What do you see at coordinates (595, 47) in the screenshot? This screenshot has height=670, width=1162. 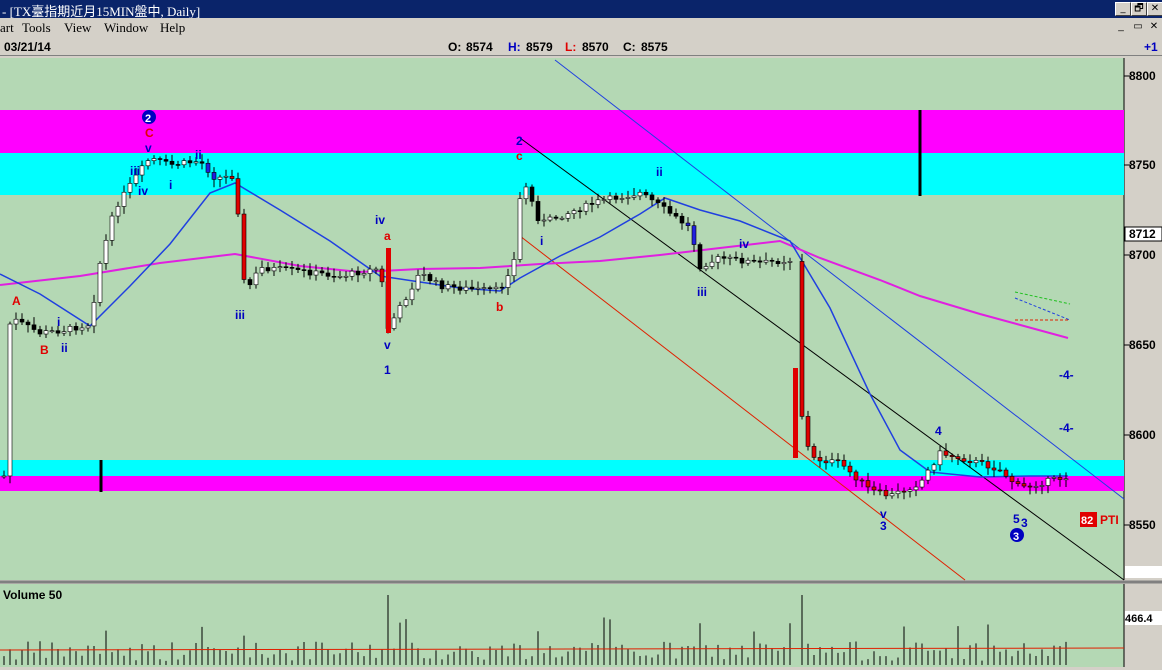 I see `low-value: 8570` at bounding box center [595, 47].